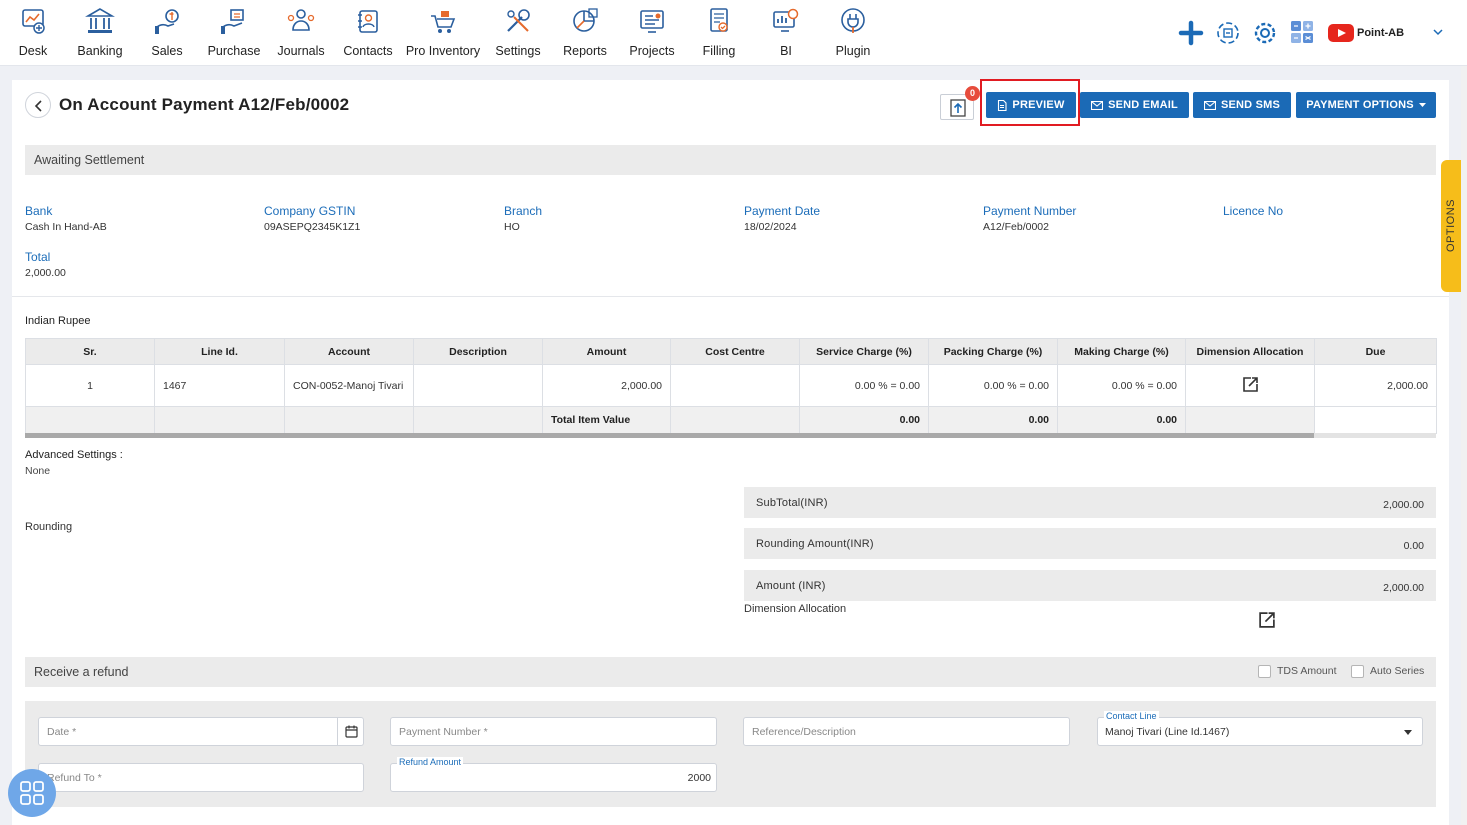 This screenshot has height=825, width=1467. What do you see at coordinates (188, 731) in the screenshot?
I see `date-input: Date *` at bounding box center [188, 731].